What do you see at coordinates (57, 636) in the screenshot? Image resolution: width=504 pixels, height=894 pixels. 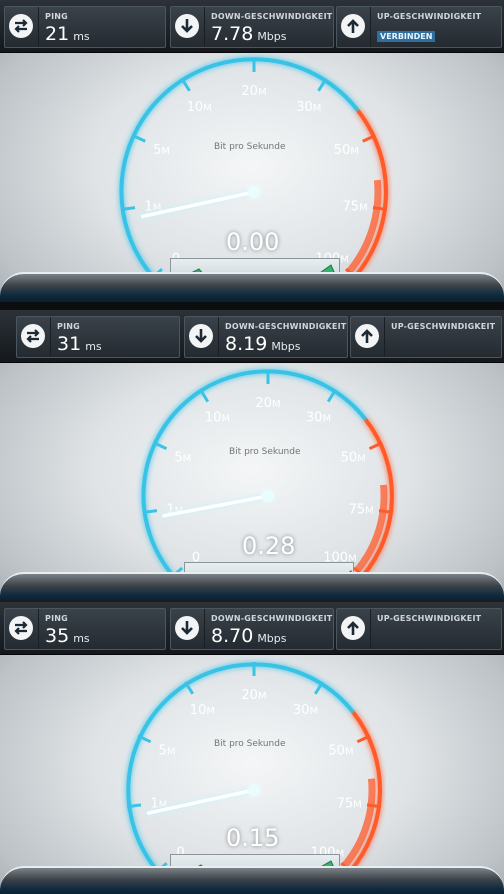 I see `ping-number: 35` at bounding box center [57, 636].